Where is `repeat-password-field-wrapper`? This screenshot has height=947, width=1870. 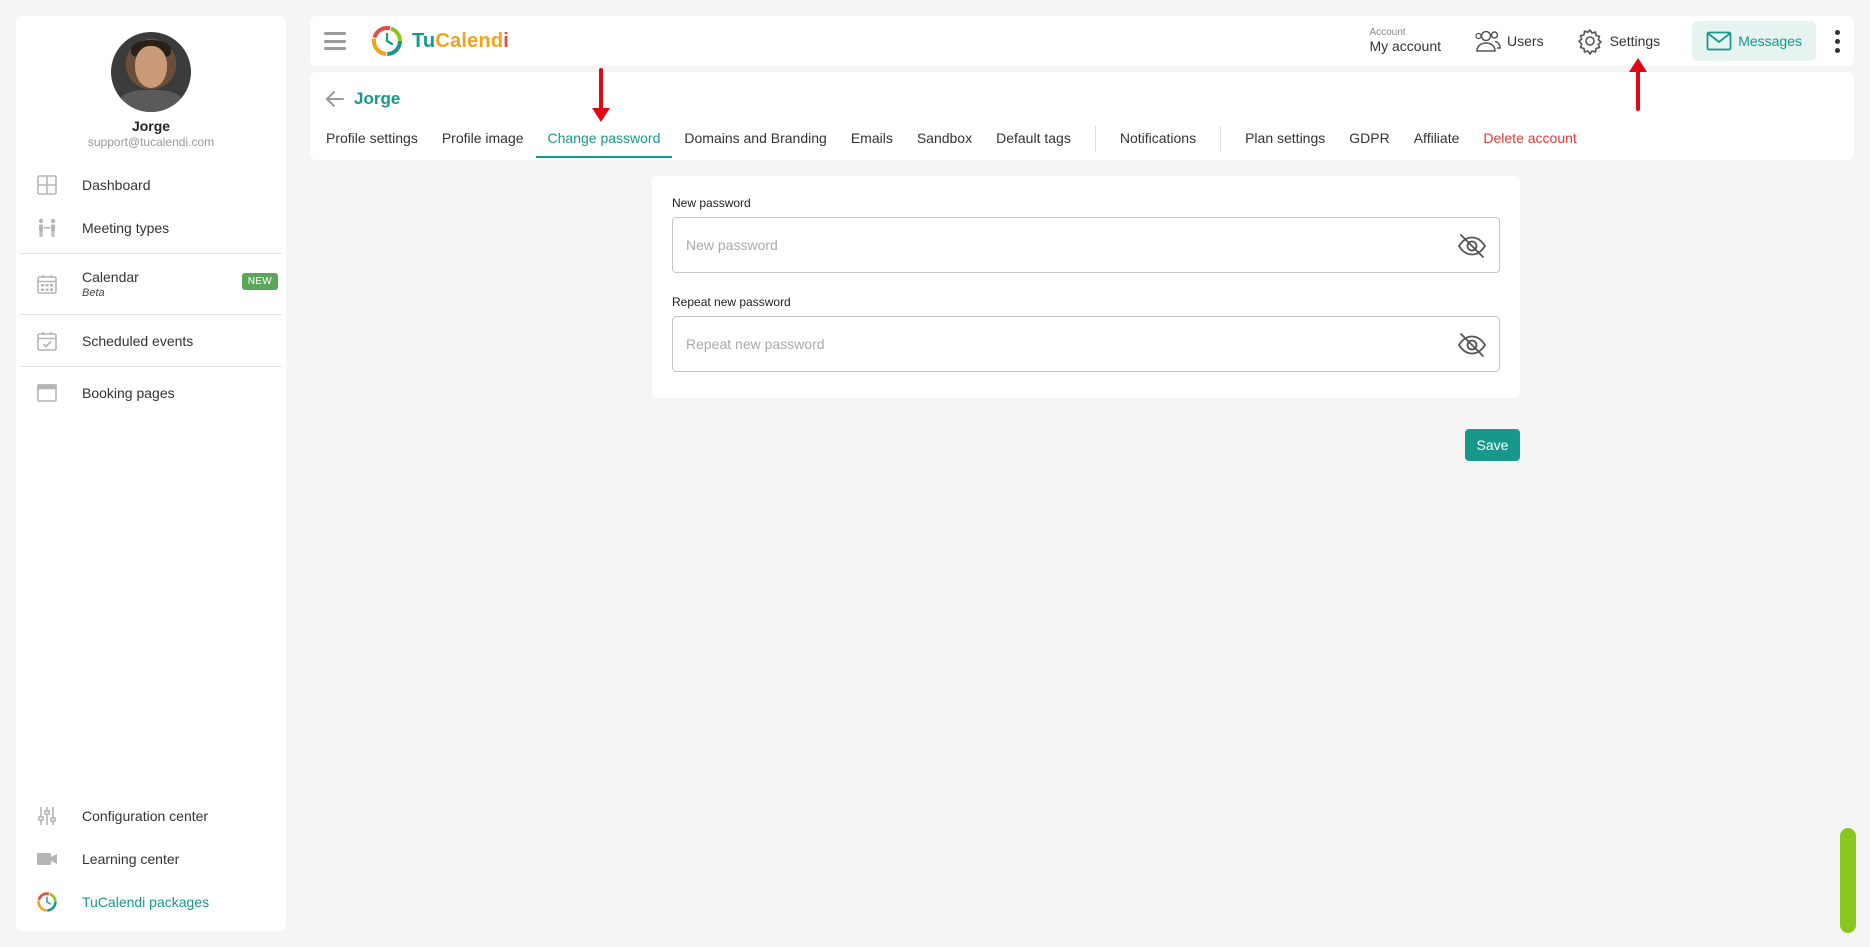
repeat-password-field-wrapper is located at coordinates (1086, 344).